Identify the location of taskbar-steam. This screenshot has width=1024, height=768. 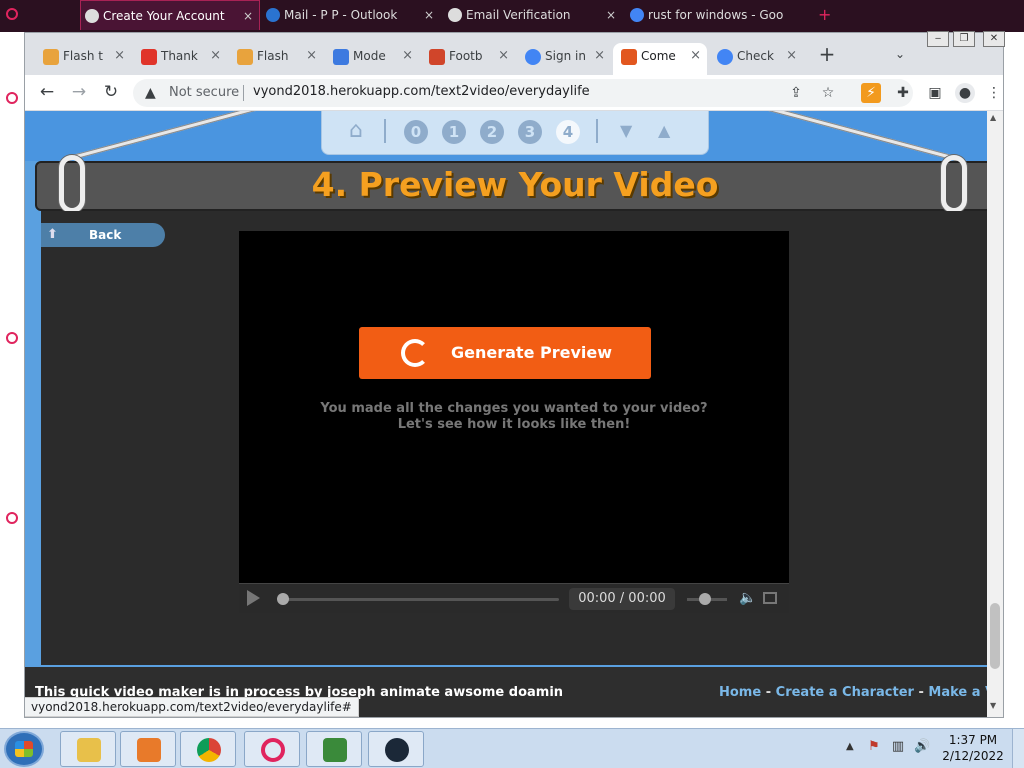
(396, 749).